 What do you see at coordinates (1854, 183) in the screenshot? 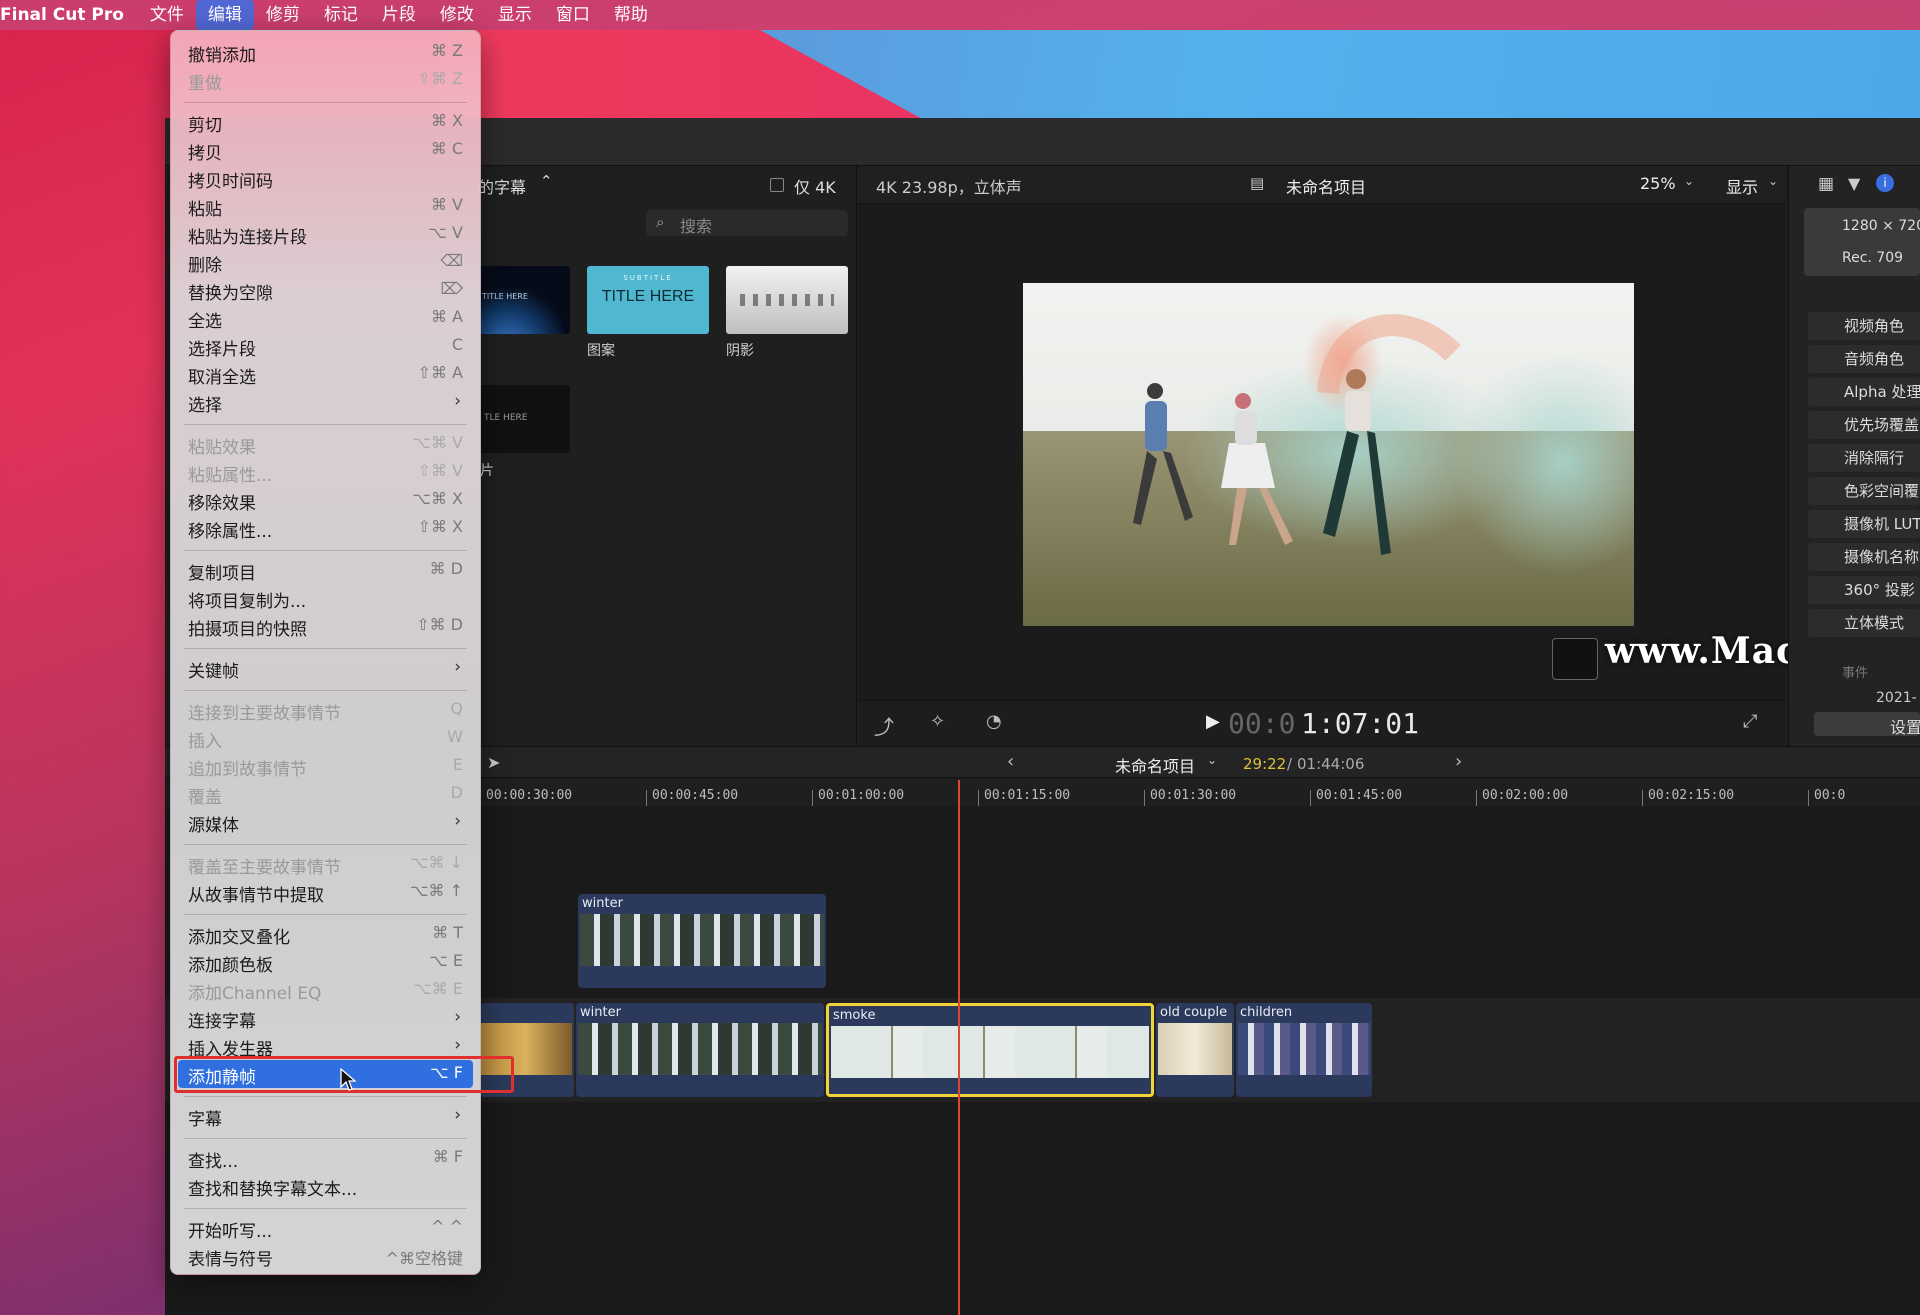
I see `color-icon: ▼` at bounding box center [1854, 183].